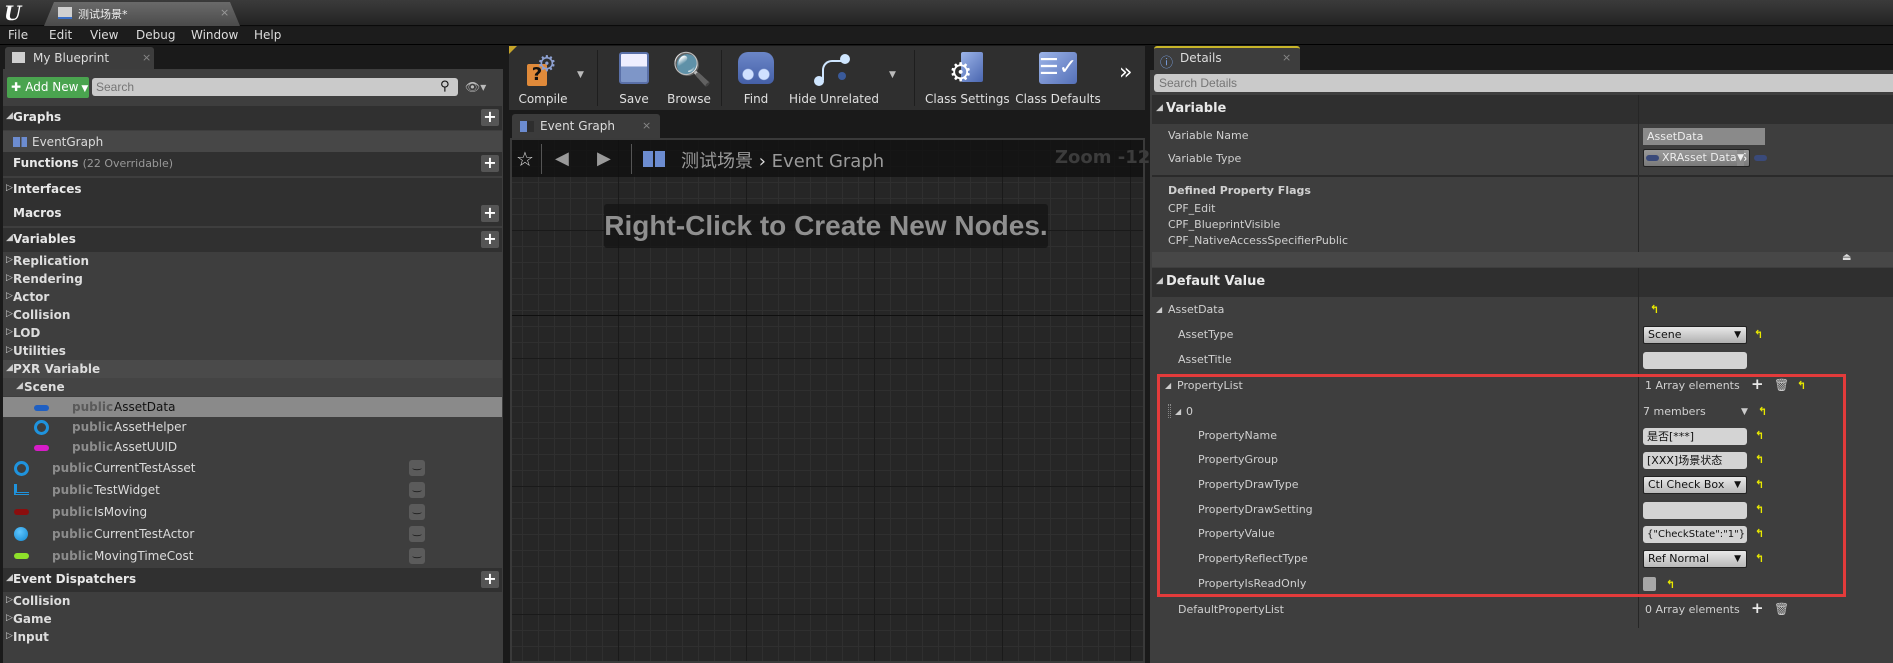 The height and width of the screenshot is (663, 1893). I want to click on view-options-eye-icon: 👁▾, so click(475, 87).